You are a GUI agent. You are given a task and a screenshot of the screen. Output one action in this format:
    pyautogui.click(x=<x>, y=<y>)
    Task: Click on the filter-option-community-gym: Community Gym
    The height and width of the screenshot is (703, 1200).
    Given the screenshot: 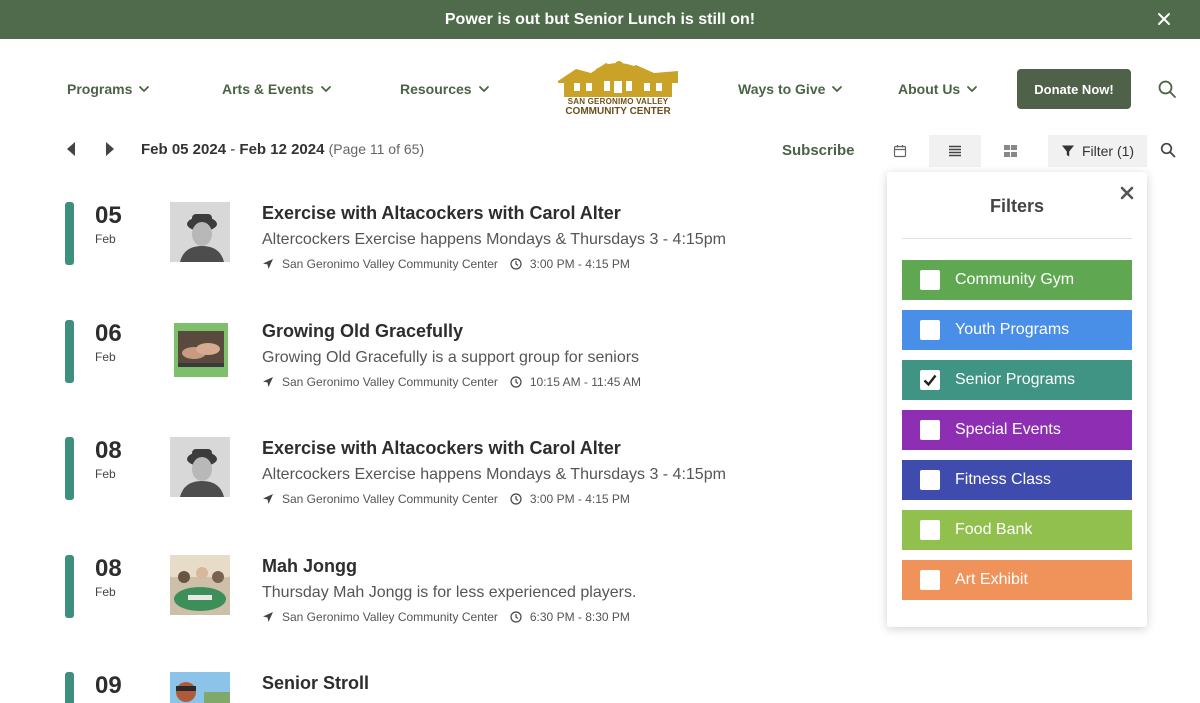 What is the action you would take?
    pyautogui.click(x=1017, y=280)
    